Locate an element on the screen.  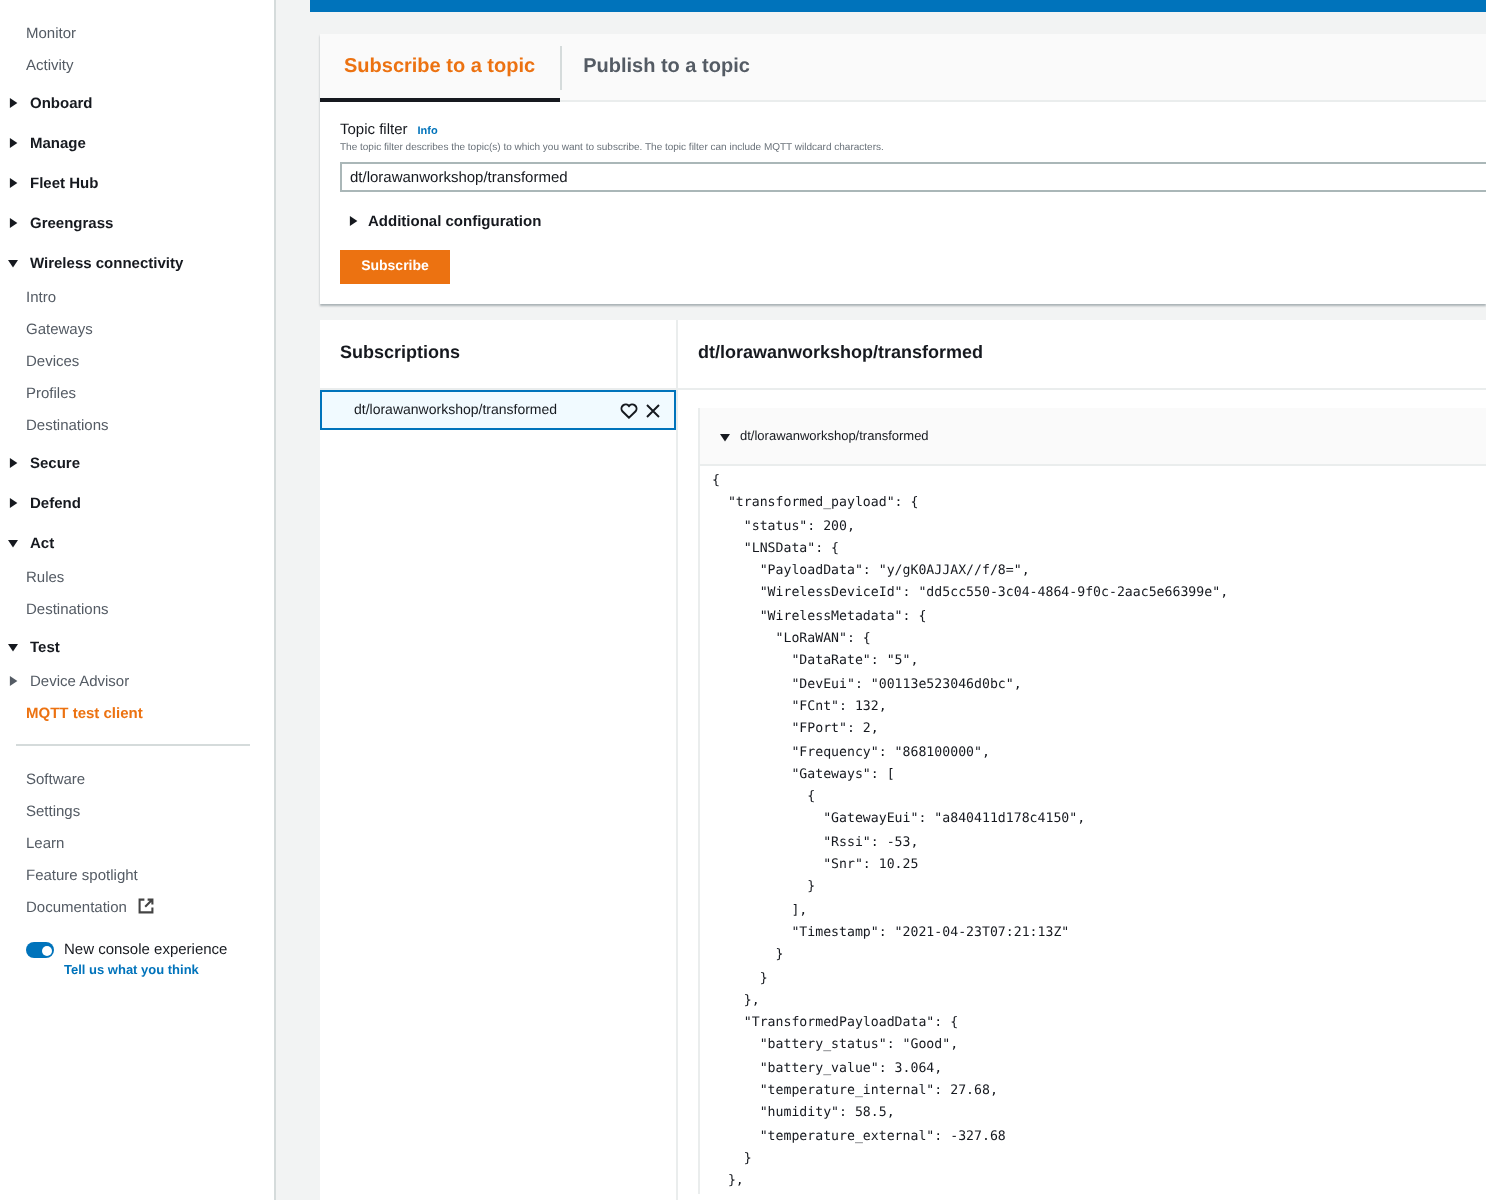
toggle-switch is located at coordinates (40, 950).